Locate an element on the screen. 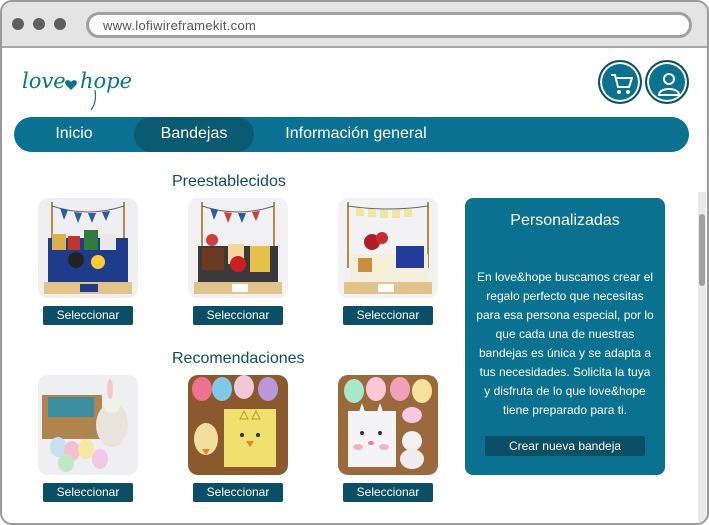 The width and height of the screenshot is (709, 525). user-icon is located at coordinates (669, 84).